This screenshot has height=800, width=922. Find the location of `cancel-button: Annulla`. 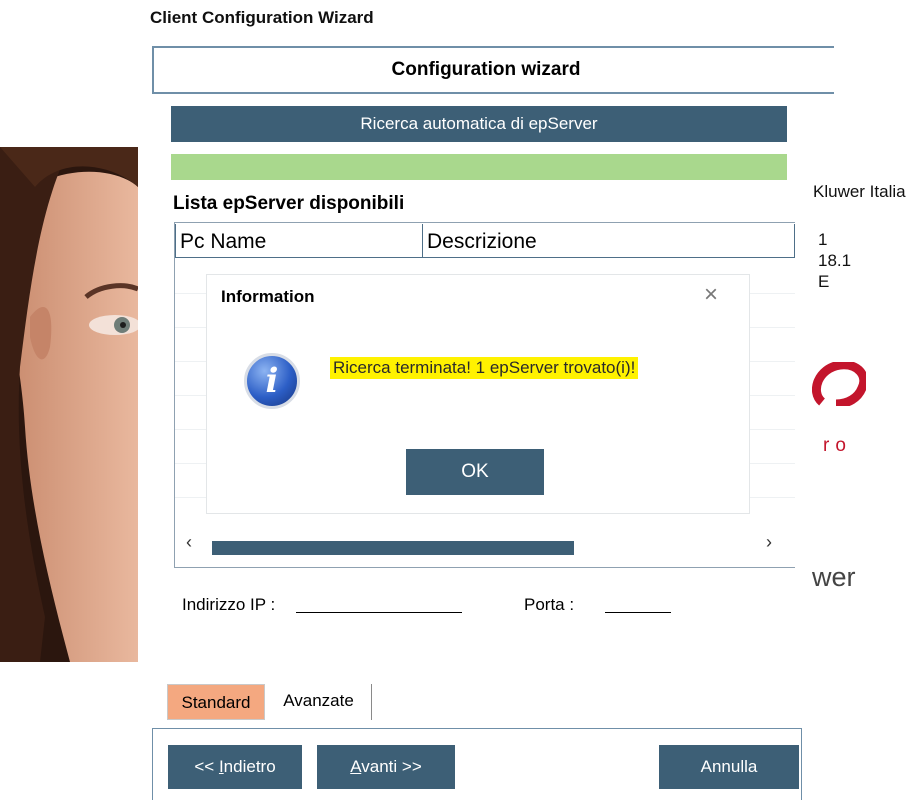

cancel-button: Annulla is located at coordinates (729, 767).